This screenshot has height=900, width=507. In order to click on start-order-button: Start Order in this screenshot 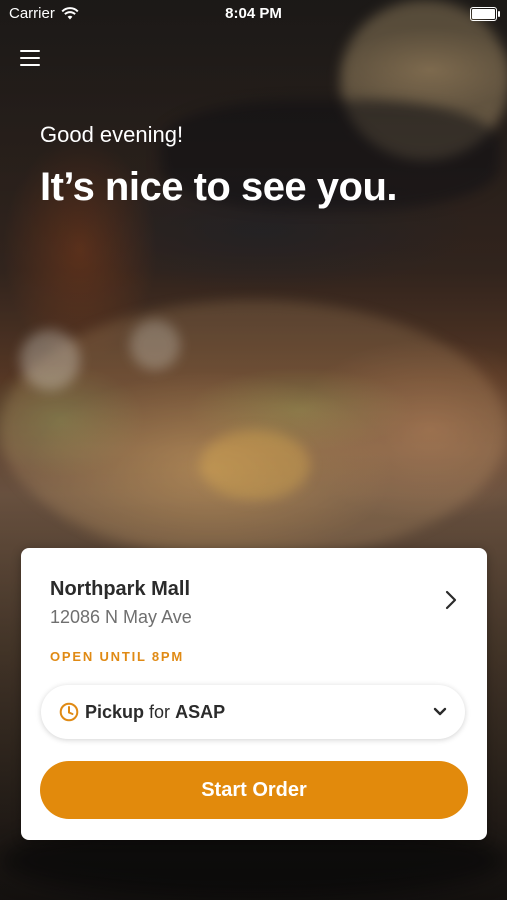, I will do `click(254, 790)`.